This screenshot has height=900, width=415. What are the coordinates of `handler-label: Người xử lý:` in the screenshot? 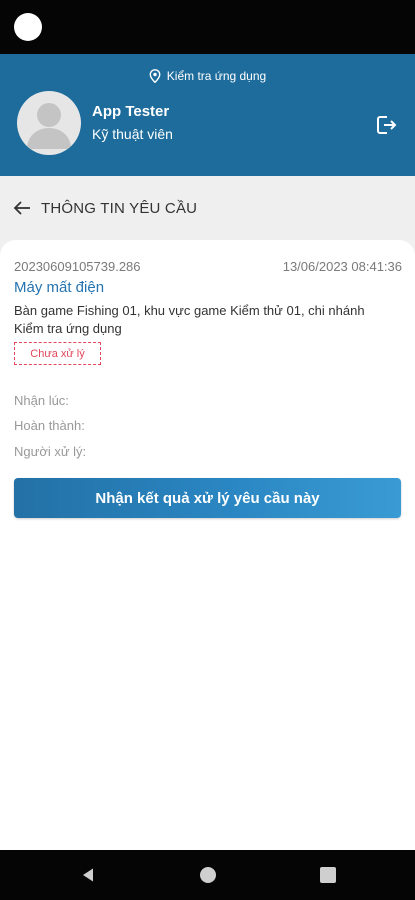 It's located at (50, 451).